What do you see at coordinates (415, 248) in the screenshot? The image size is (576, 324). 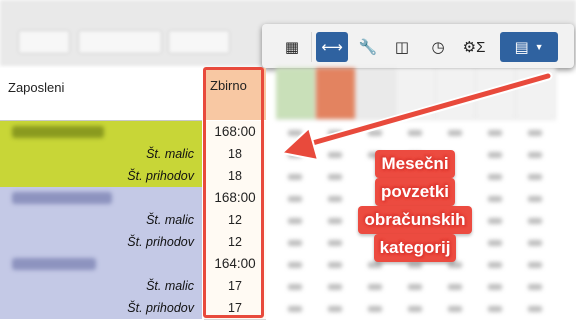 I see `callout-line: kategorij` at bounding box center [415, 248].